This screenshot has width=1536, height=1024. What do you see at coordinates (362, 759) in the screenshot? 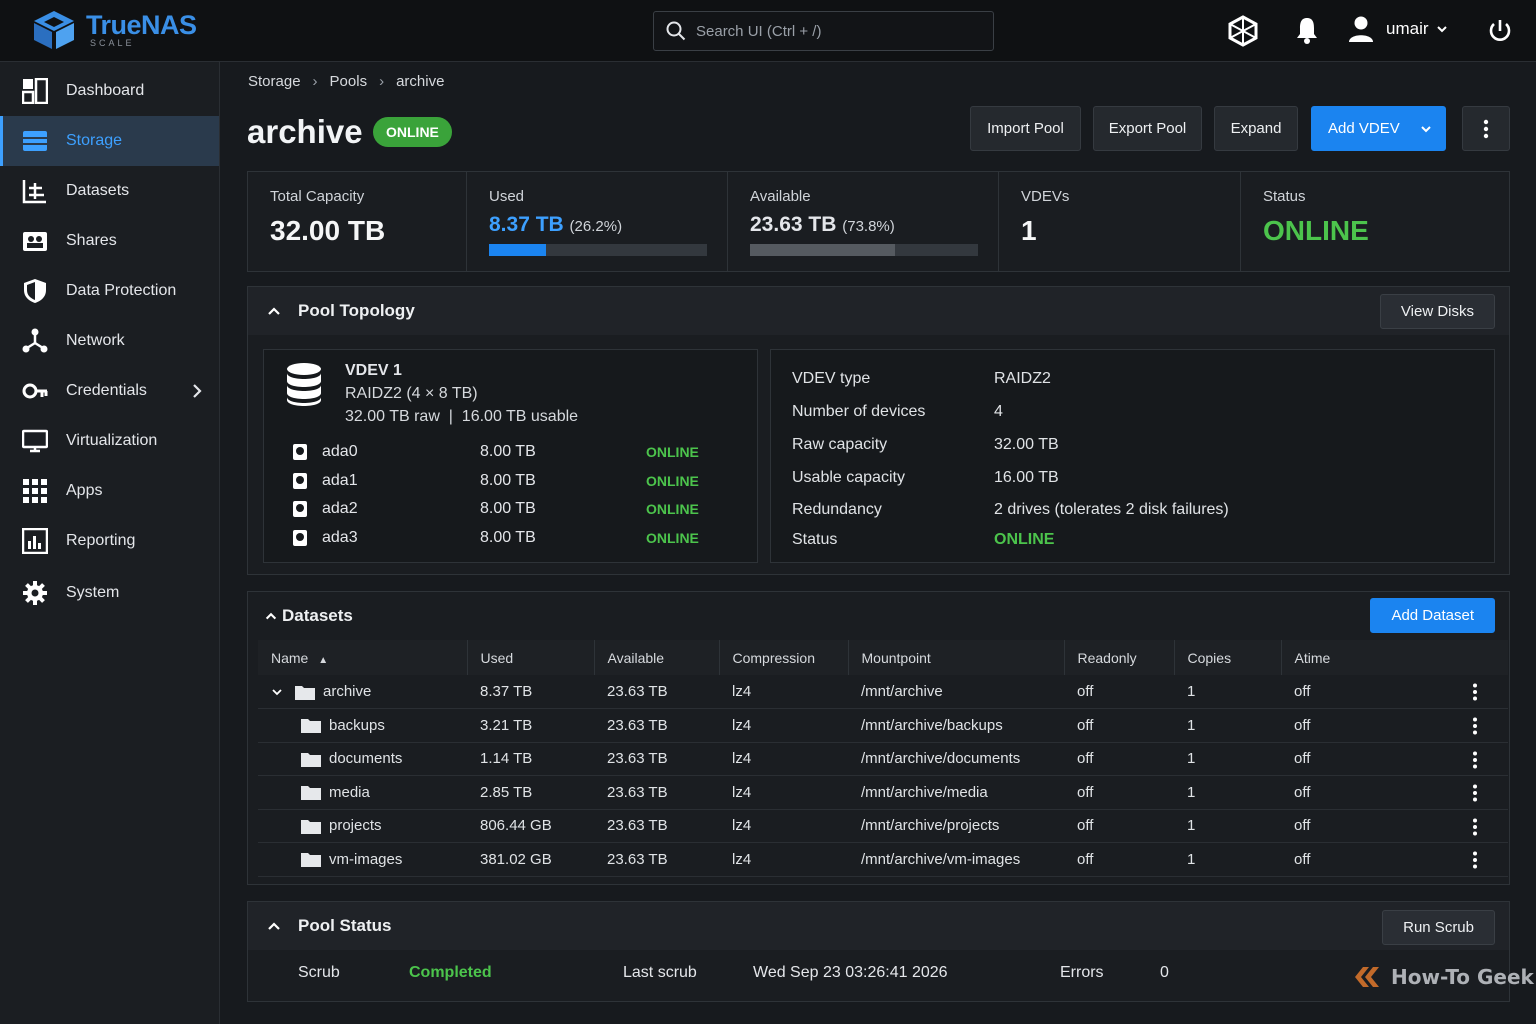
I see `dataset-name-cell: documents` at bounding box center [362, 759].